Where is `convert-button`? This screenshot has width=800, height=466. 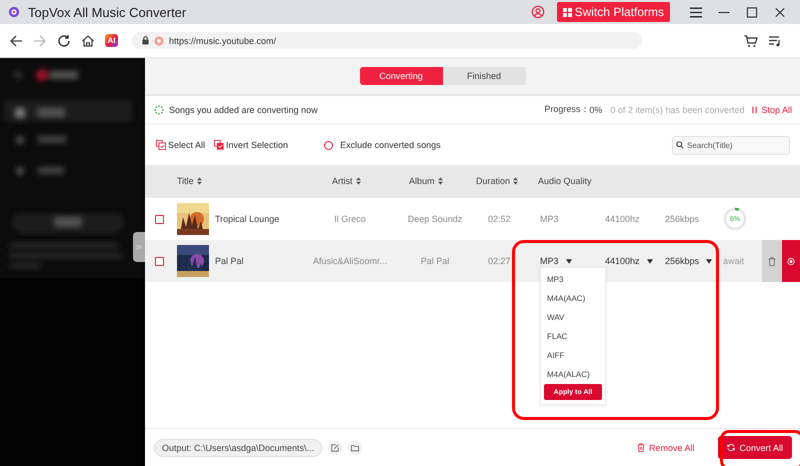
convert-button is located at coordinates (791, 261).